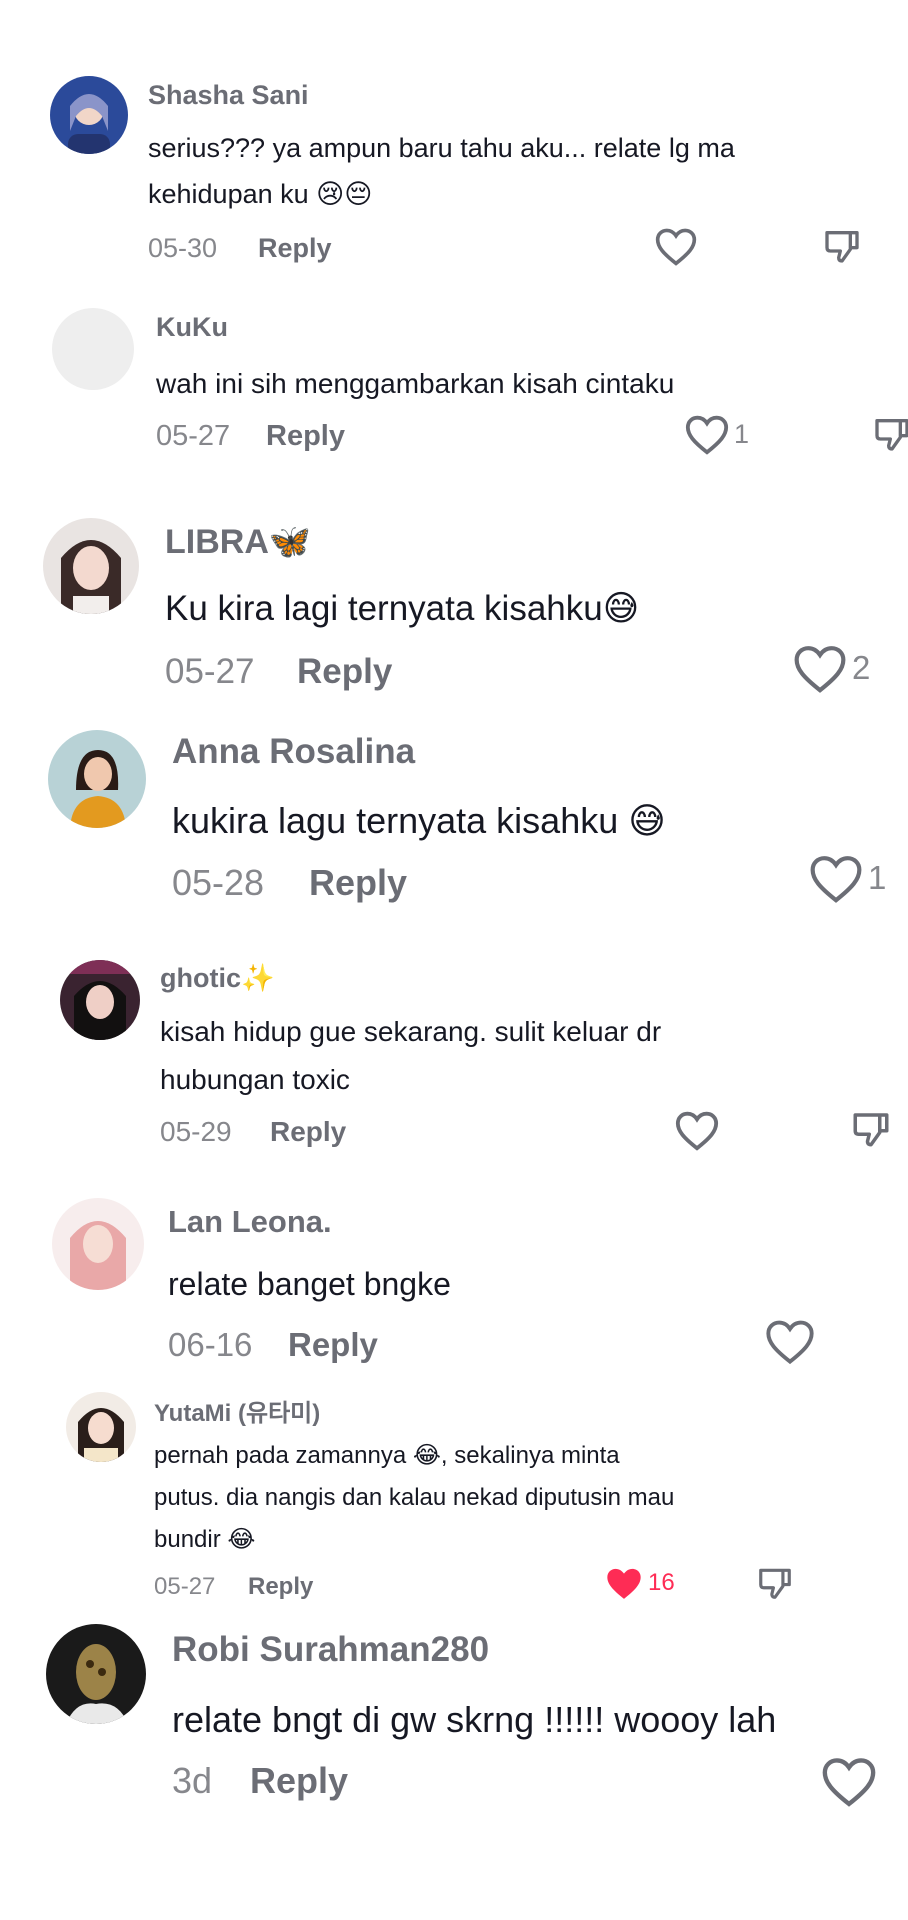  Describe the element at coordinates (205, 1539) in the screenshot. I see `comment-text-line: bundir 😂` at that location.